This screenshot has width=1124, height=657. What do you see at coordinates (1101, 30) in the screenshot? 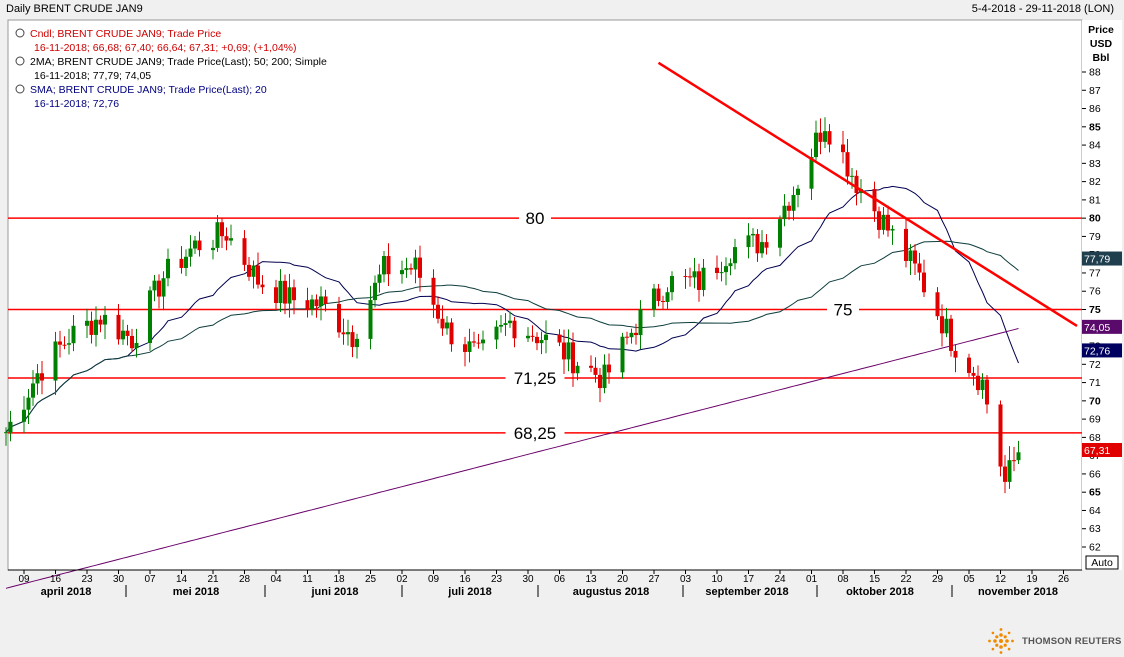
I see `unit-price: Price` at bounding box center [1101, 30].